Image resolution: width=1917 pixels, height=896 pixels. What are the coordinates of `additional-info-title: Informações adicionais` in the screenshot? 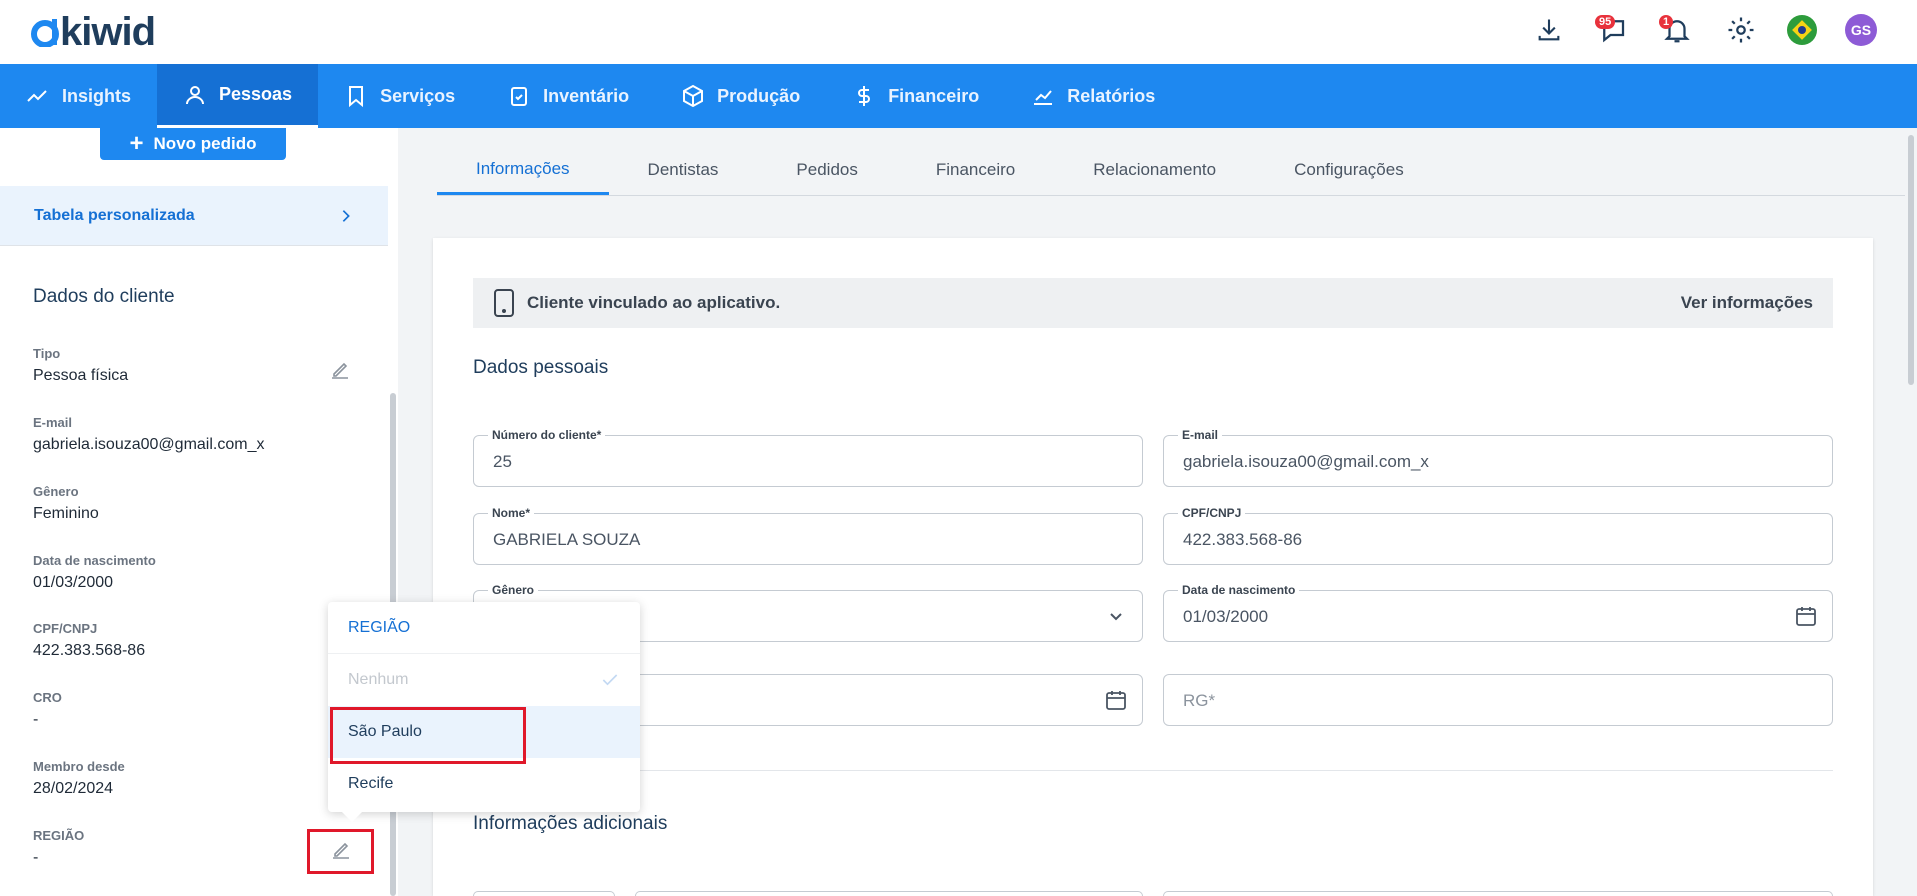 It's located at (570, 823).